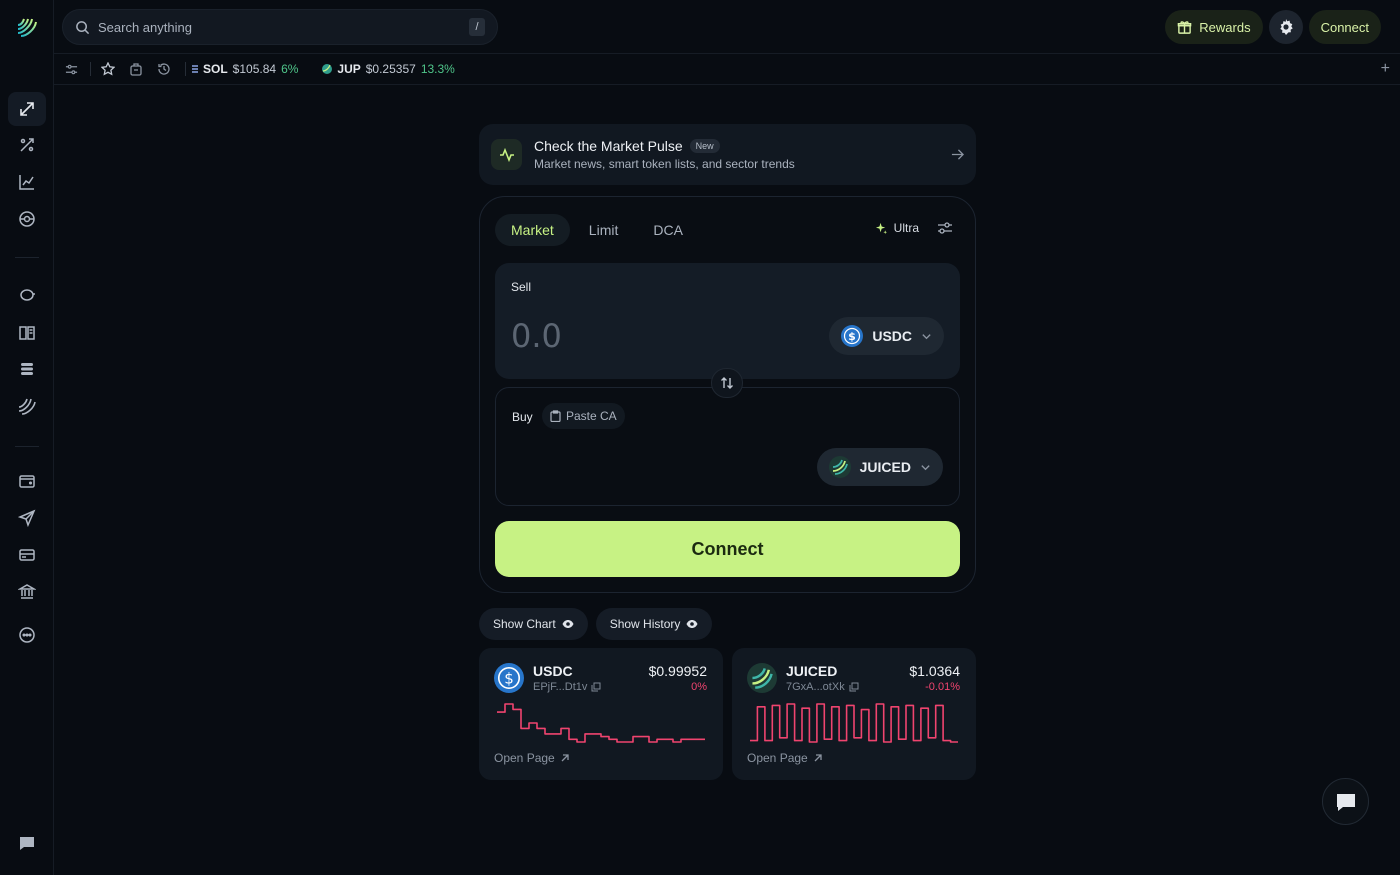  Describe the element at coordinates (608, 146) in the screenshot. I see `pulse-title: Check the Market Pulse` at that location.